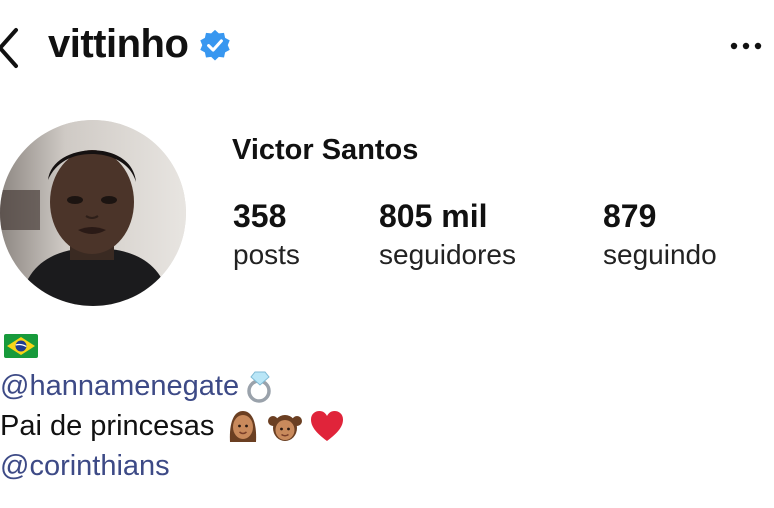  What do you see at coordinates (118, 44) in the screenshot?
I see `username: vittinho` at bounding box center [118, 44].